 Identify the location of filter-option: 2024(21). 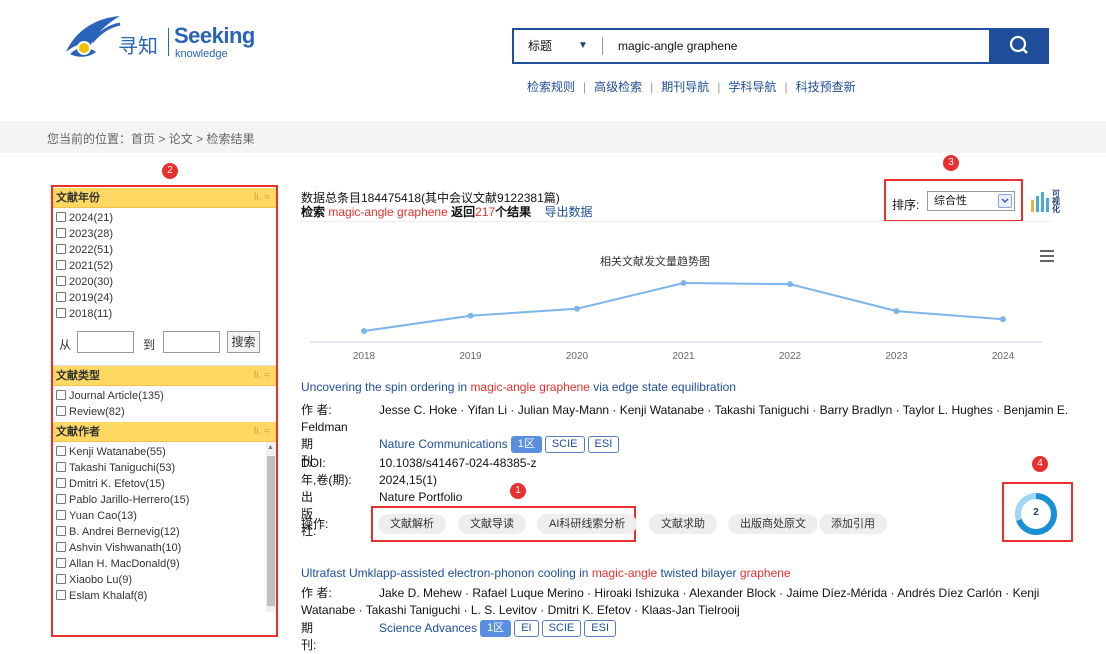
(164, 218).